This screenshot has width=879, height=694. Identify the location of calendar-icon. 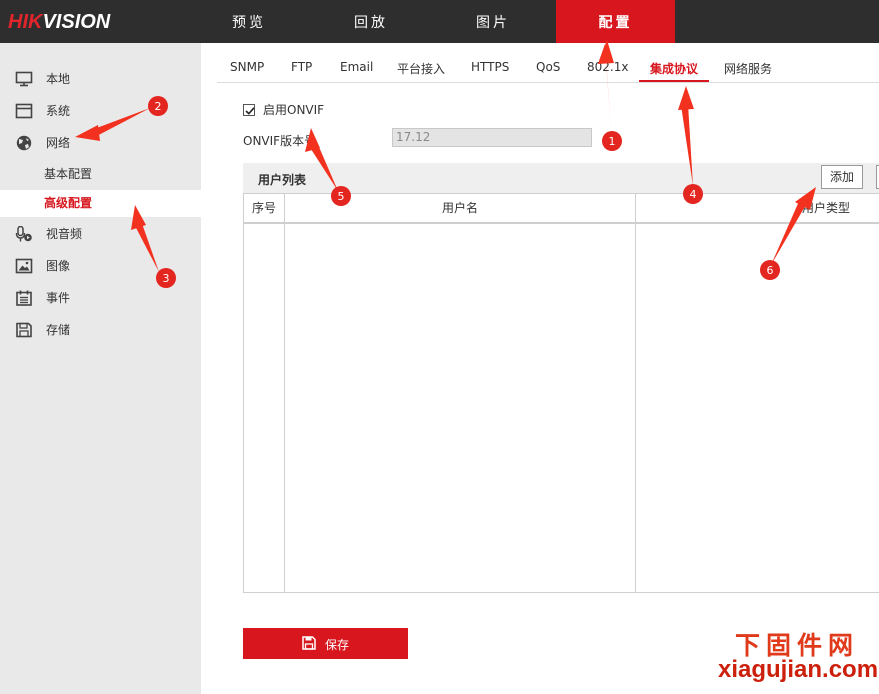
(24, 298).